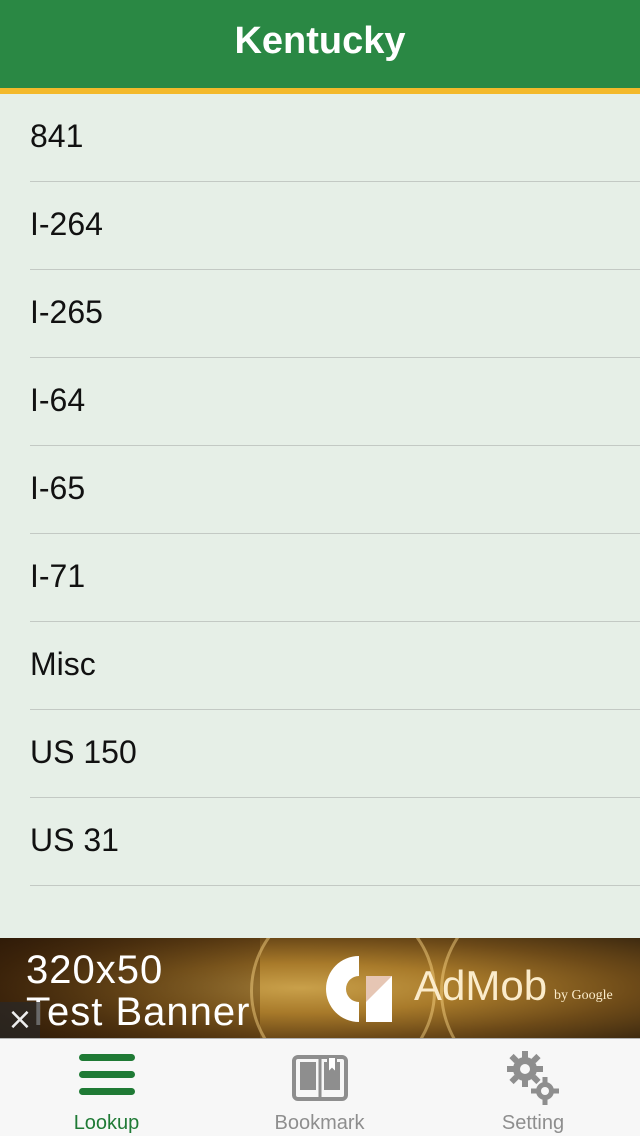 This screenshot has width=640, height=1136. Describe the element at coordinates (320, 314) in the screenshot. I see `list-item-i-265: I-265` at that location.